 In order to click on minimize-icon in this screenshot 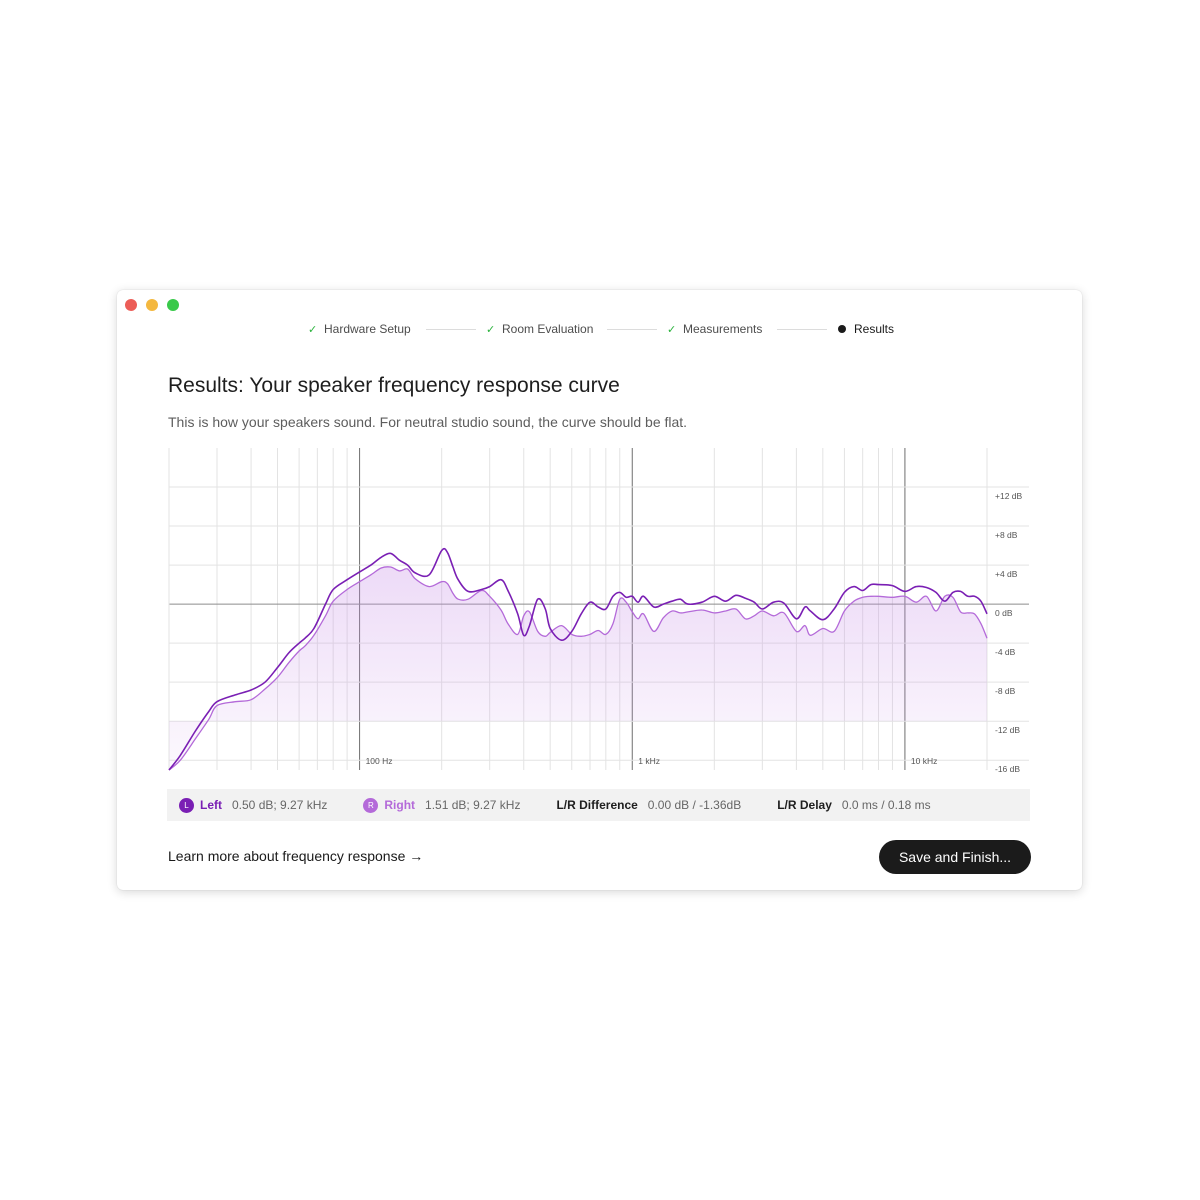, I will do `click(152, 305)`.